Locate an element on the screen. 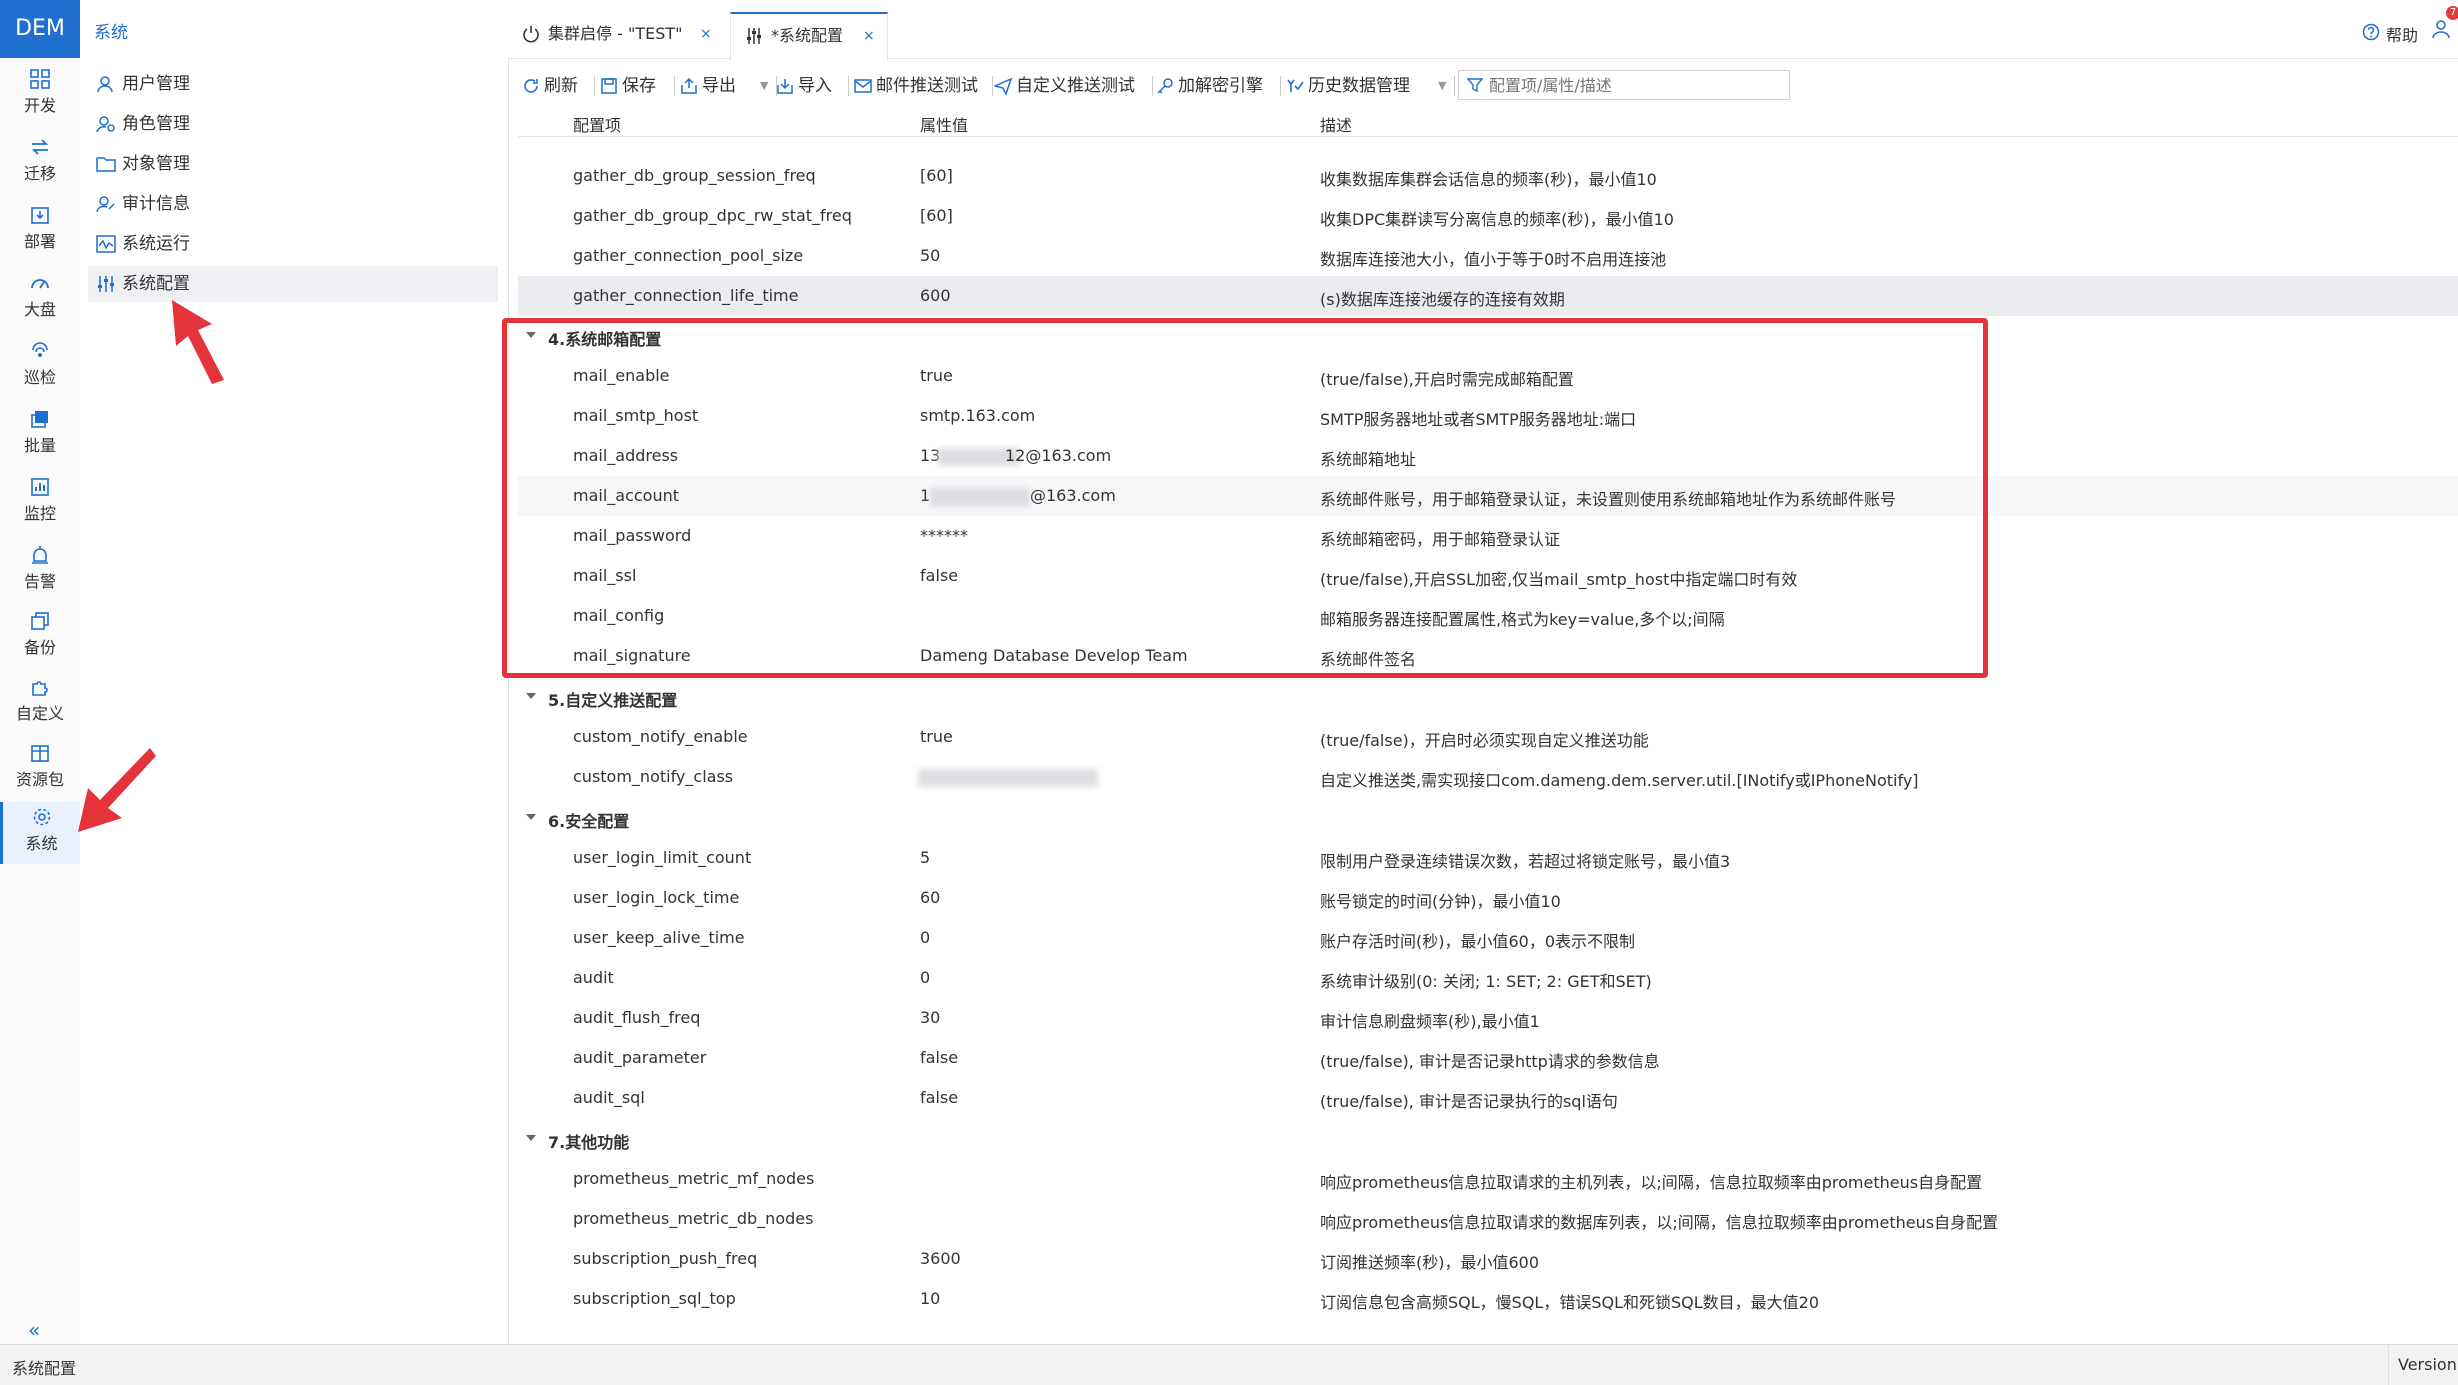 The height and width of the screenshot is (1385, 2458). tab-system-config: *系统配置 × is located at coordinates (809, 36).